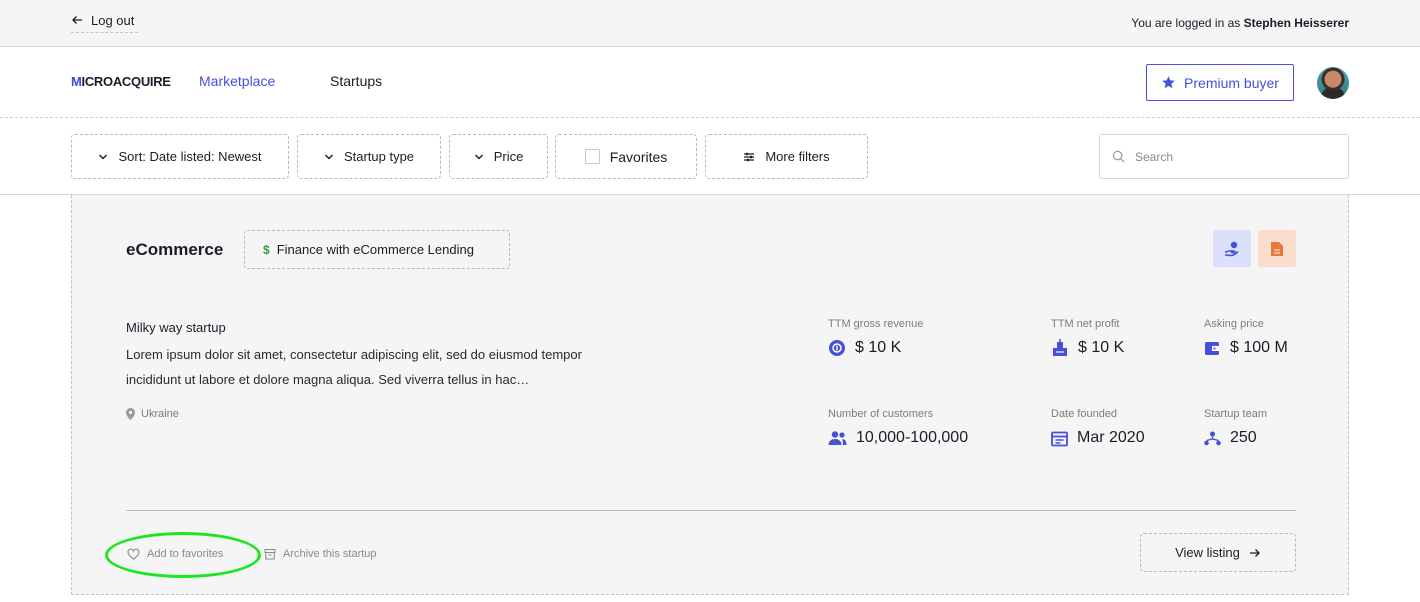  What do you see at coordinates (77, 20) in the screenshot?
I see `arrow-left-icon` at bounding box center [77, 20].